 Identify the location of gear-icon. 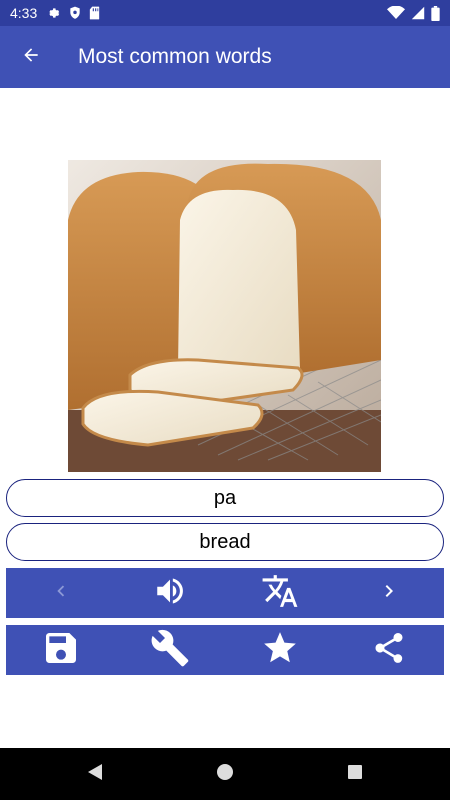
(54, 13).